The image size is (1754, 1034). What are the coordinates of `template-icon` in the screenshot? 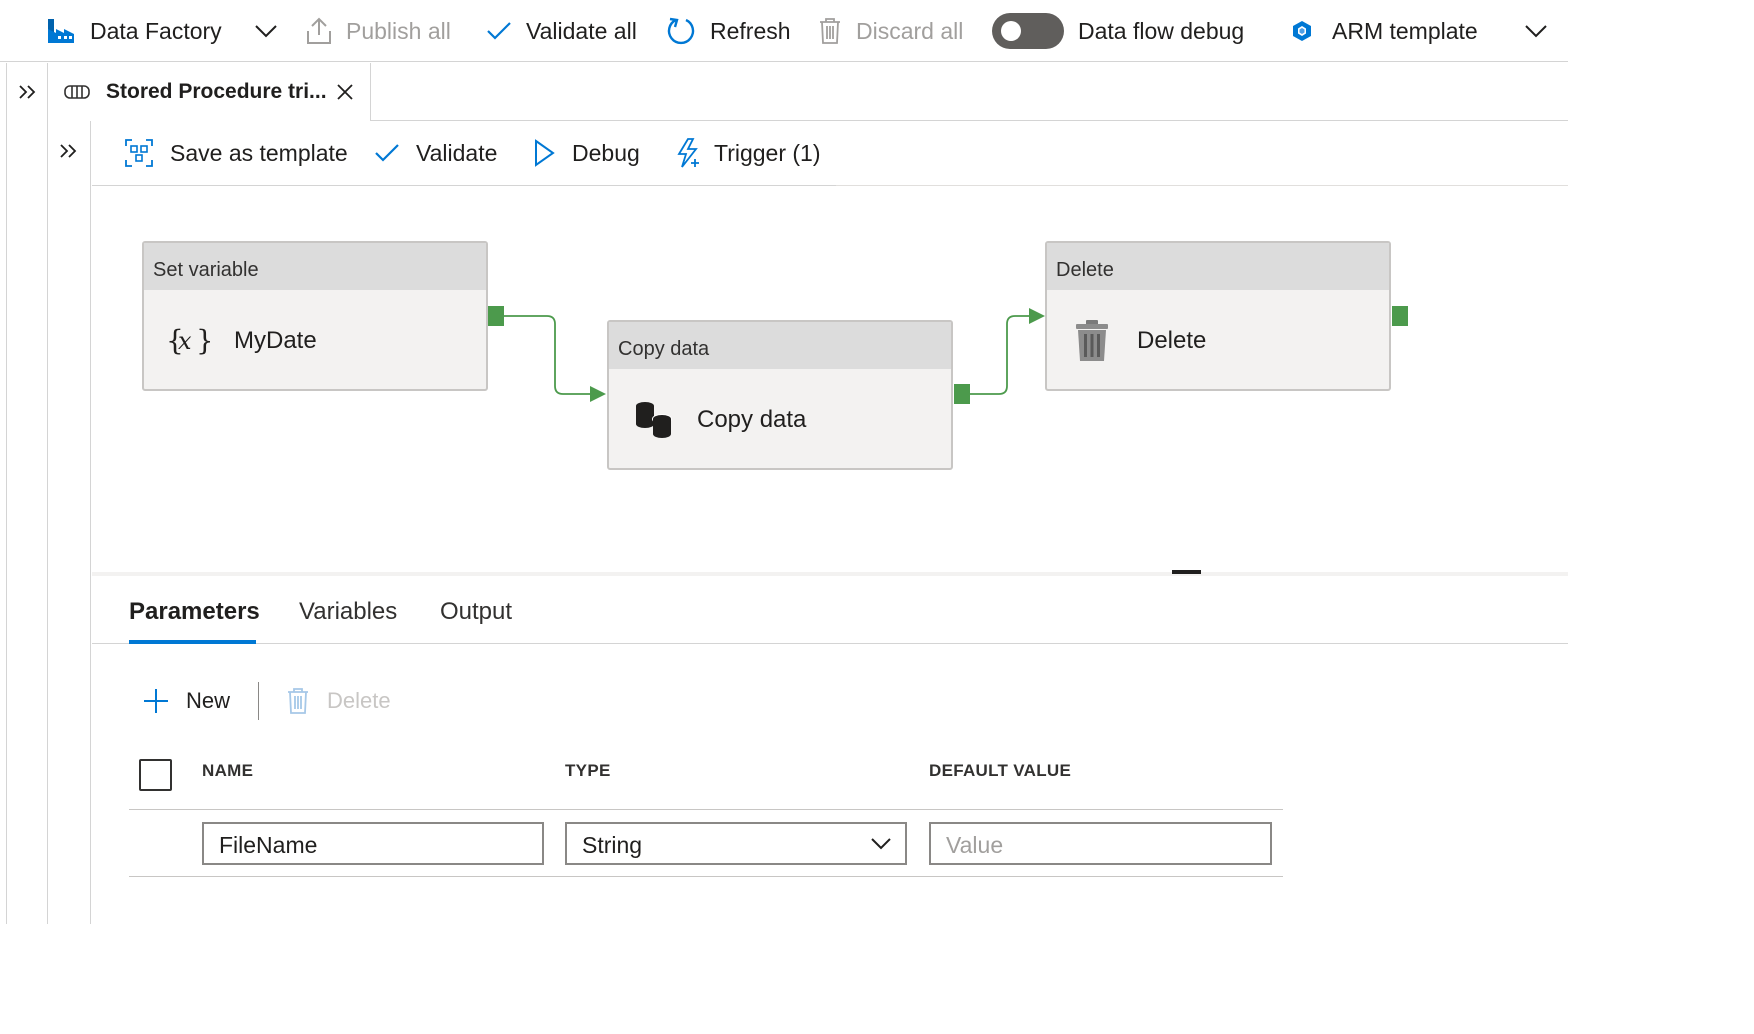 It's located at (139, 153).